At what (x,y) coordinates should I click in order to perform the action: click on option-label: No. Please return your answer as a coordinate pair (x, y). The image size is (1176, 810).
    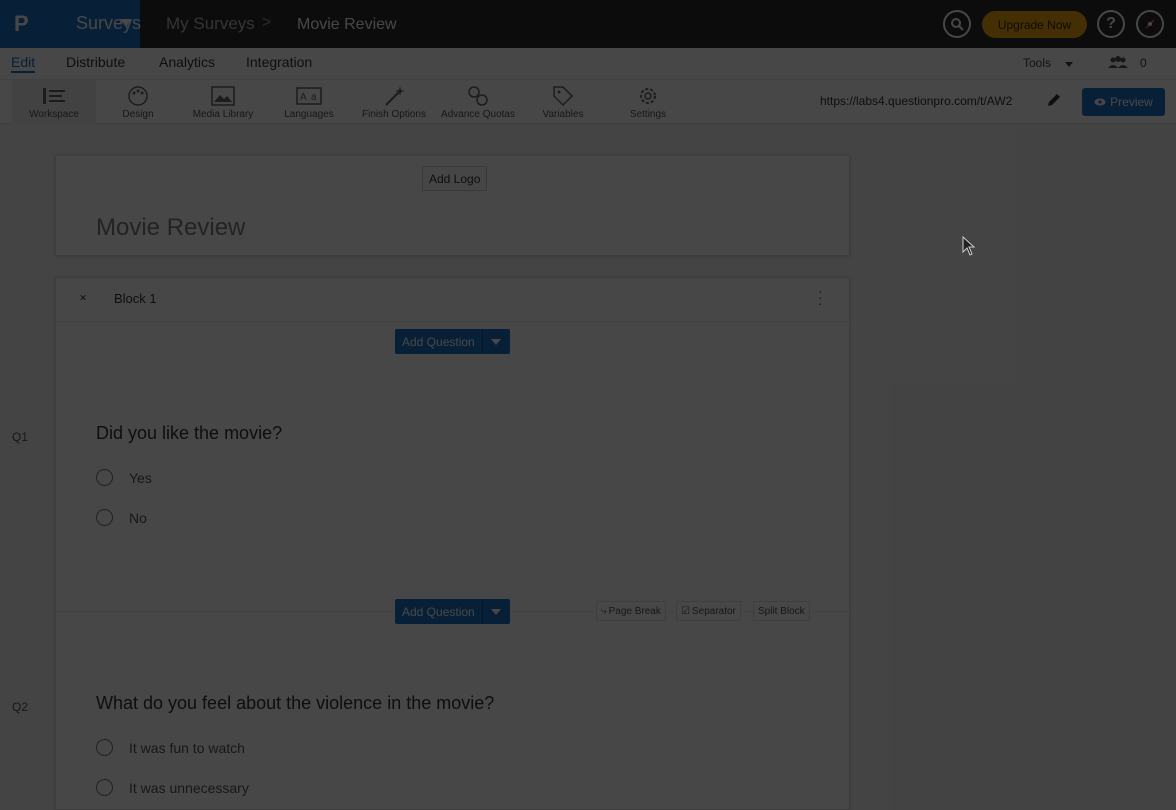
    Looking at the image, I should click on (138, 517).